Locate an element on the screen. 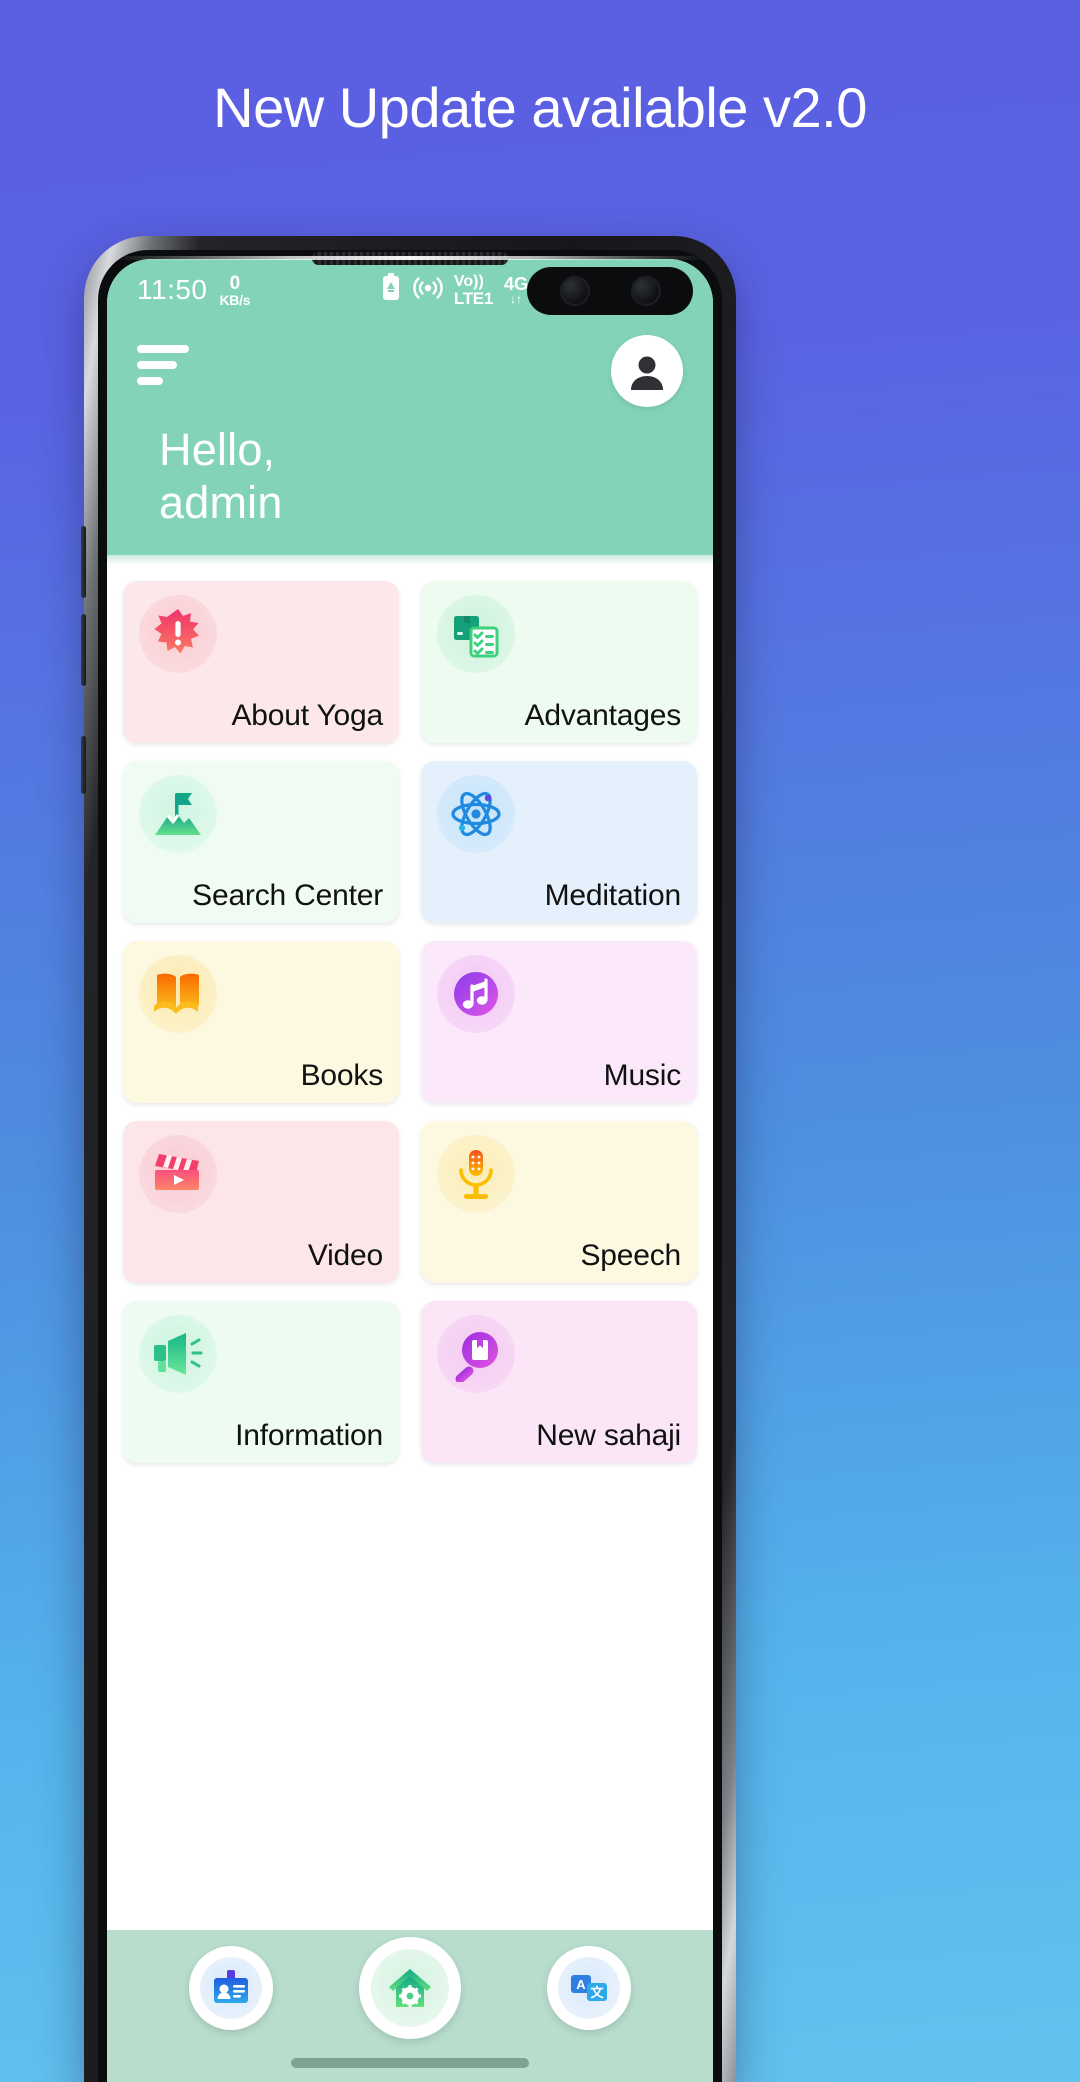  camera-cutout is located at coordinates (610, 291).